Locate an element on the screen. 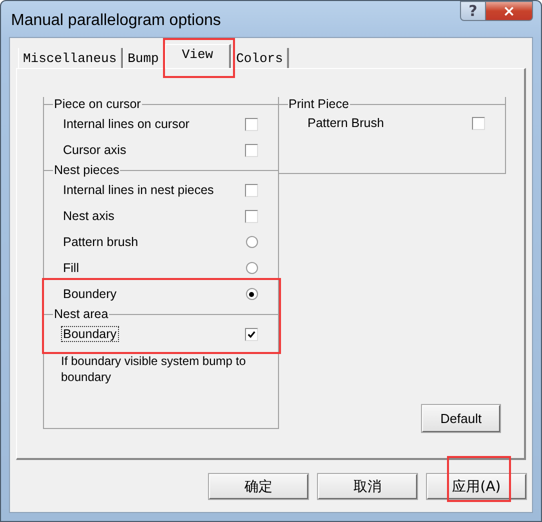 The image size is (542, 522). option-label: Boundery is located at coordinates (90, 294).